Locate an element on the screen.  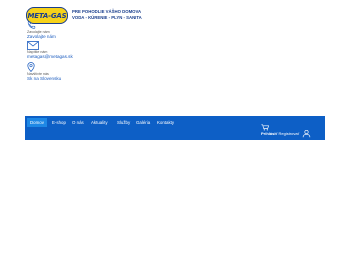
nav-item-kontakty: Kontakty is located at coordinates (165, 122).